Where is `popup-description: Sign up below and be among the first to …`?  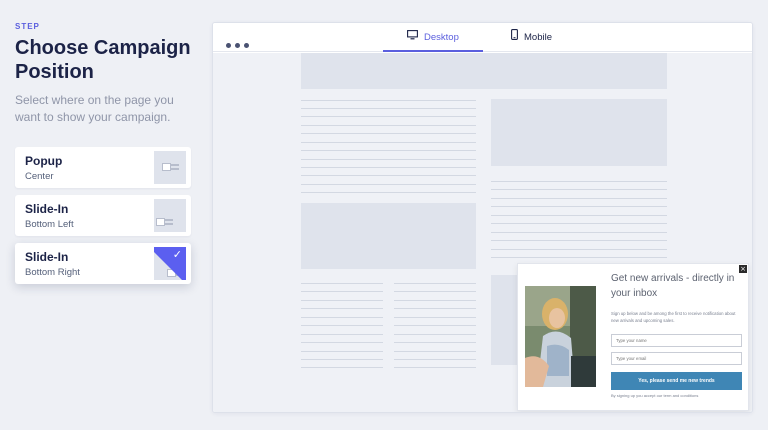
popup-description: Sign up below and be among the first to … is located at coordinates (673, 317).